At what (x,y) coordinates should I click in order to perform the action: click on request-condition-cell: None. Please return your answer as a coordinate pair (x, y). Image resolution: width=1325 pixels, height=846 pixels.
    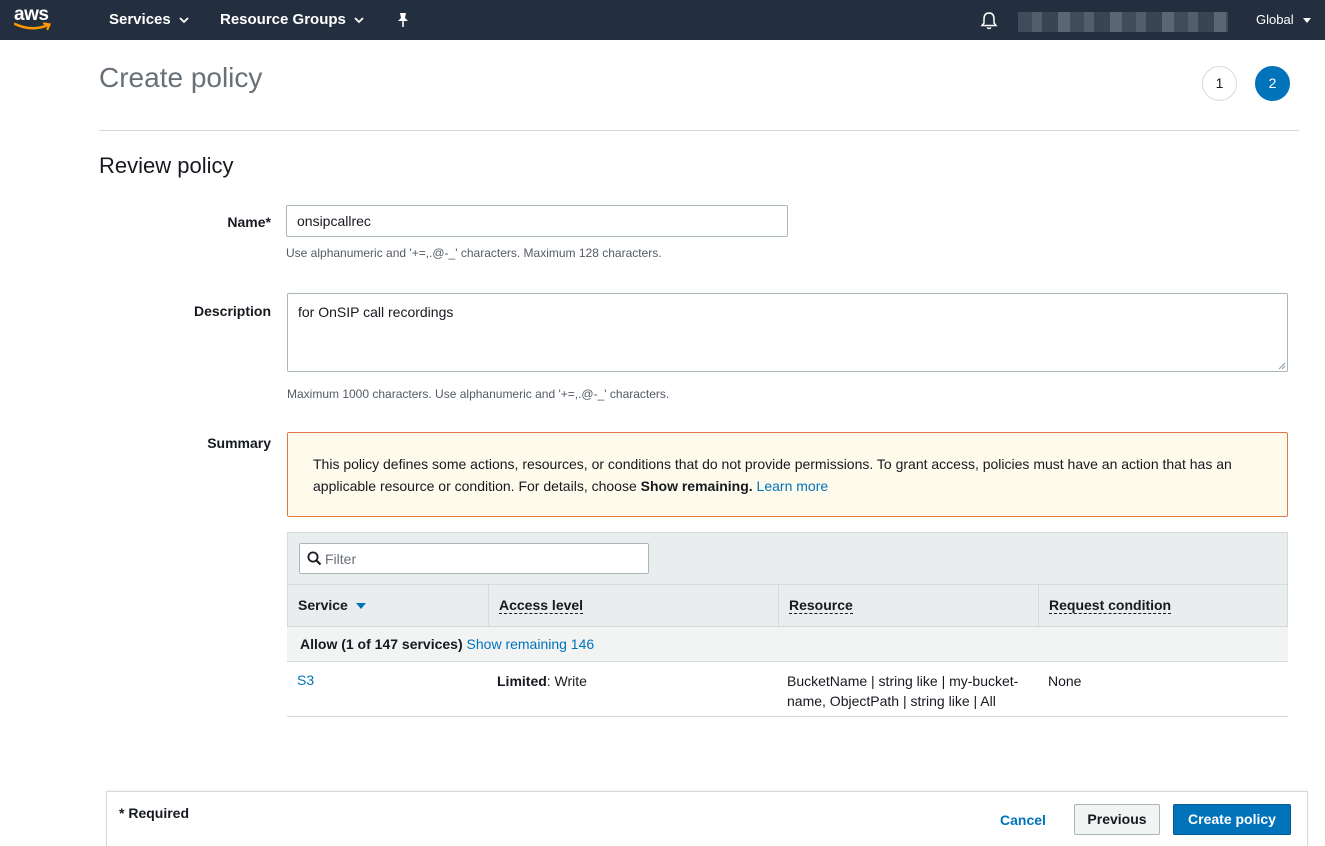
    Looking at the image, I should click on (1065, 681).